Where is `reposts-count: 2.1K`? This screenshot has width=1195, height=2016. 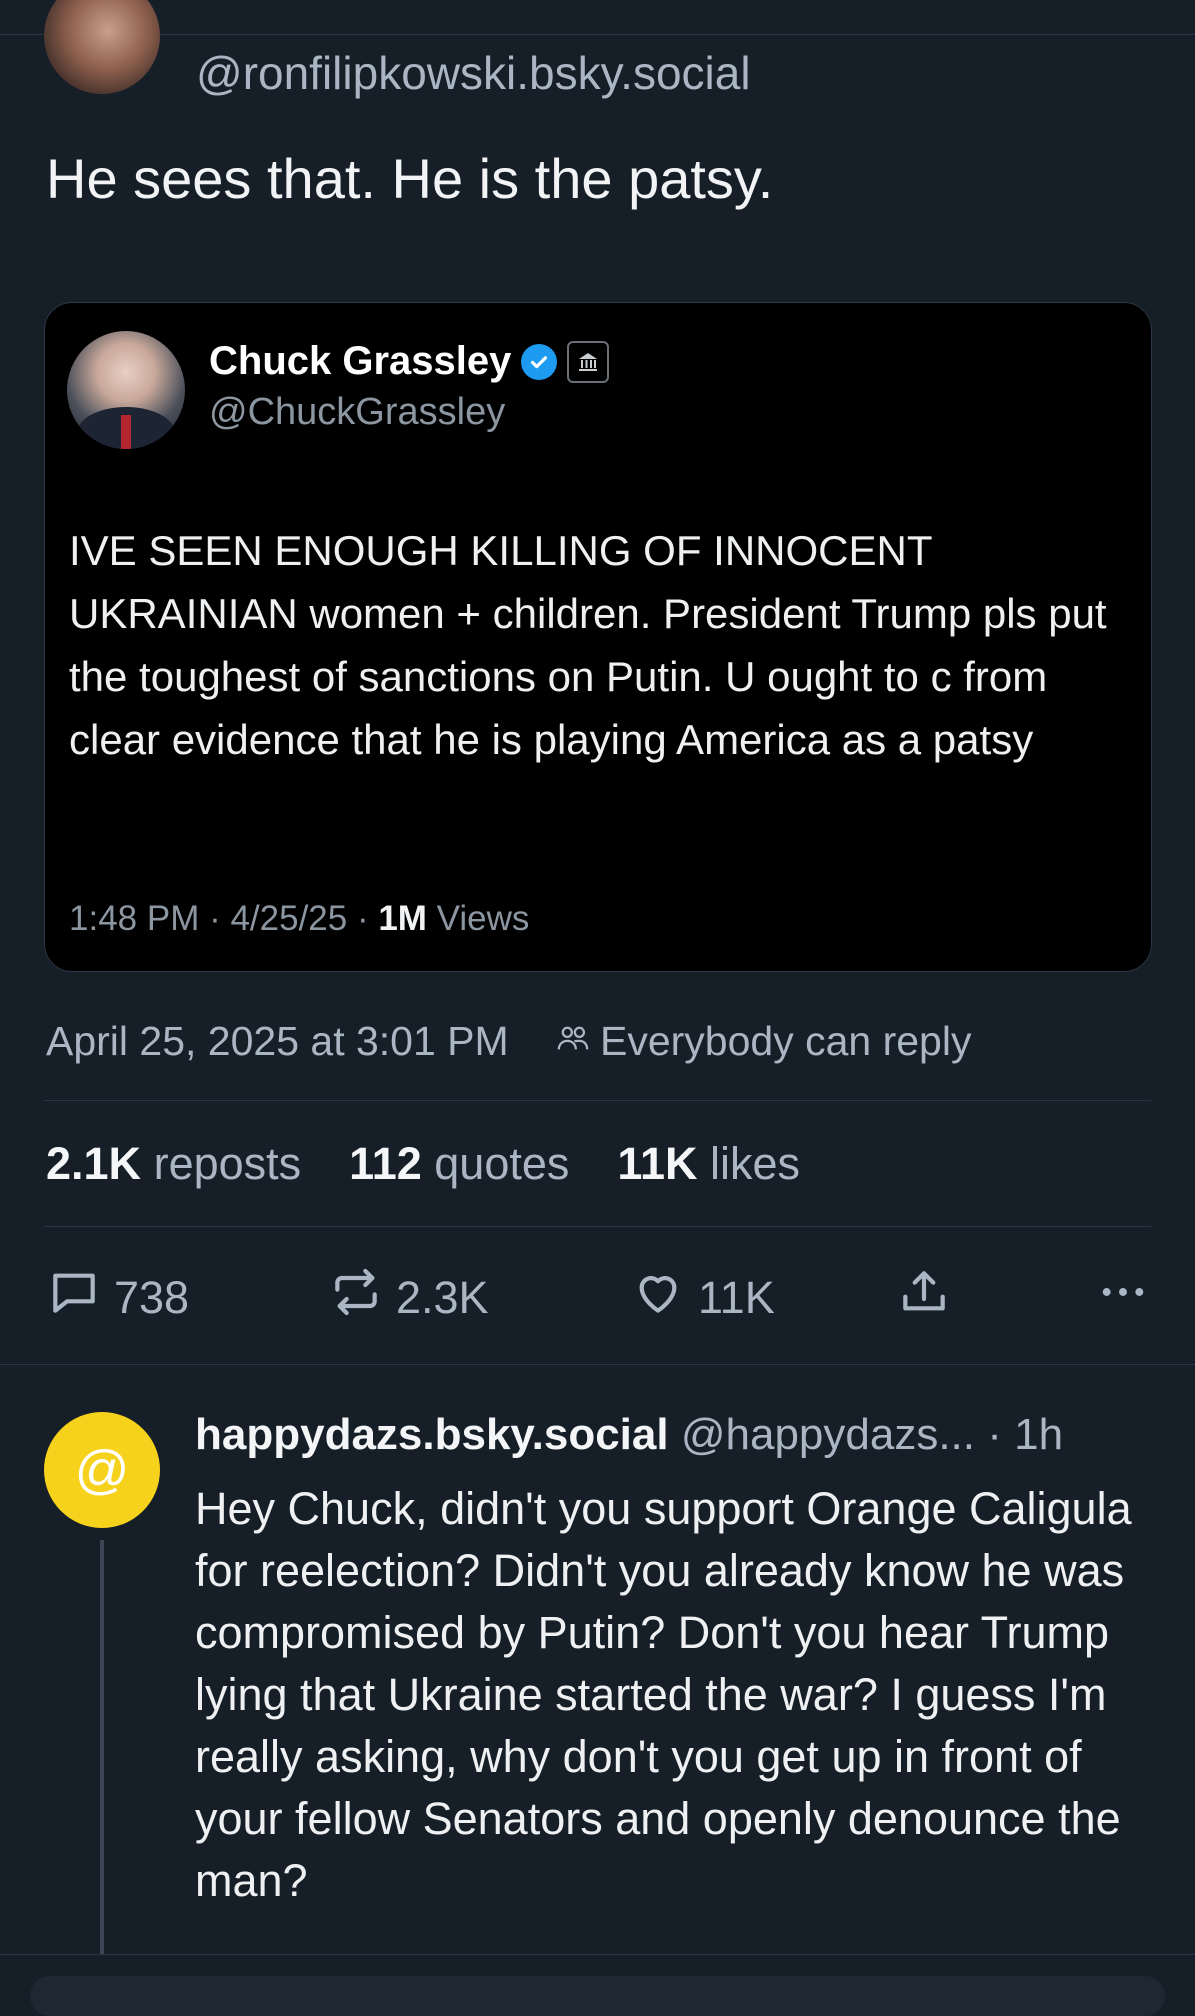 reposts-count: 2.1K is located at coordinates (94, 1163).